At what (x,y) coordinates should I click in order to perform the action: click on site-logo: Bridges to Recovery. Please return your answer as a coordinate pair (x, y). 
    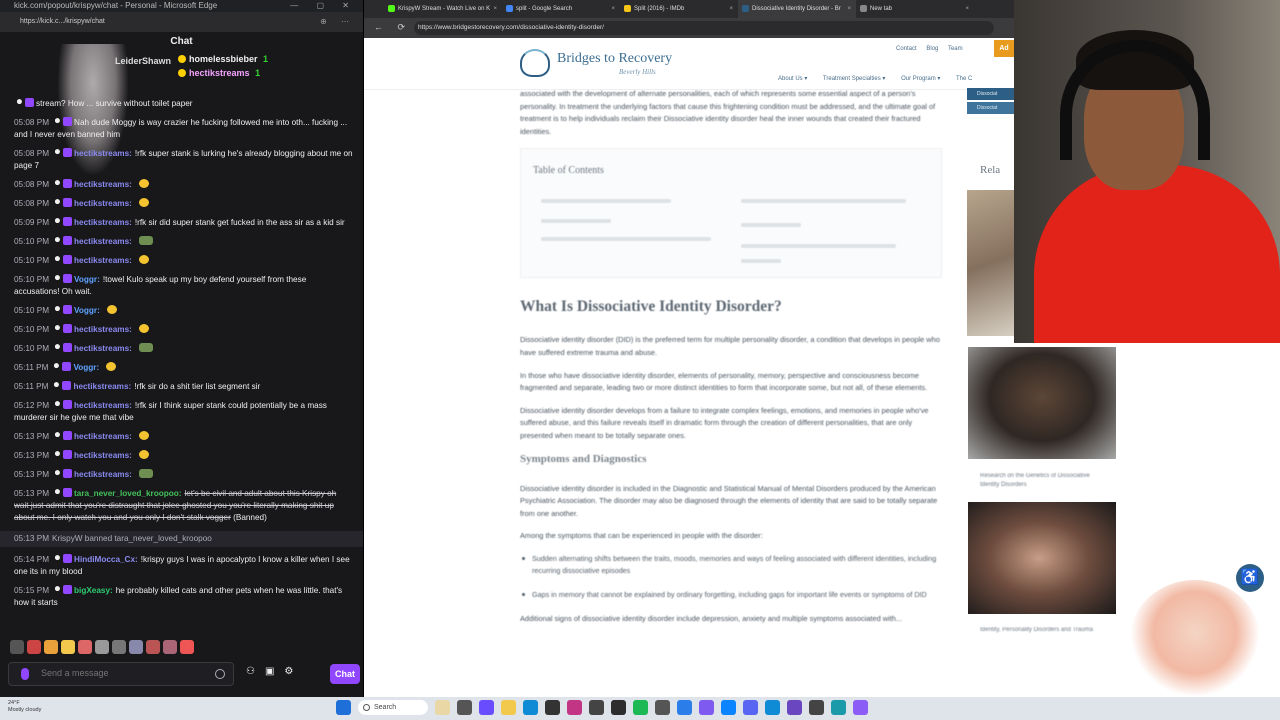
    Looking at the image, I should click on (614, 59).